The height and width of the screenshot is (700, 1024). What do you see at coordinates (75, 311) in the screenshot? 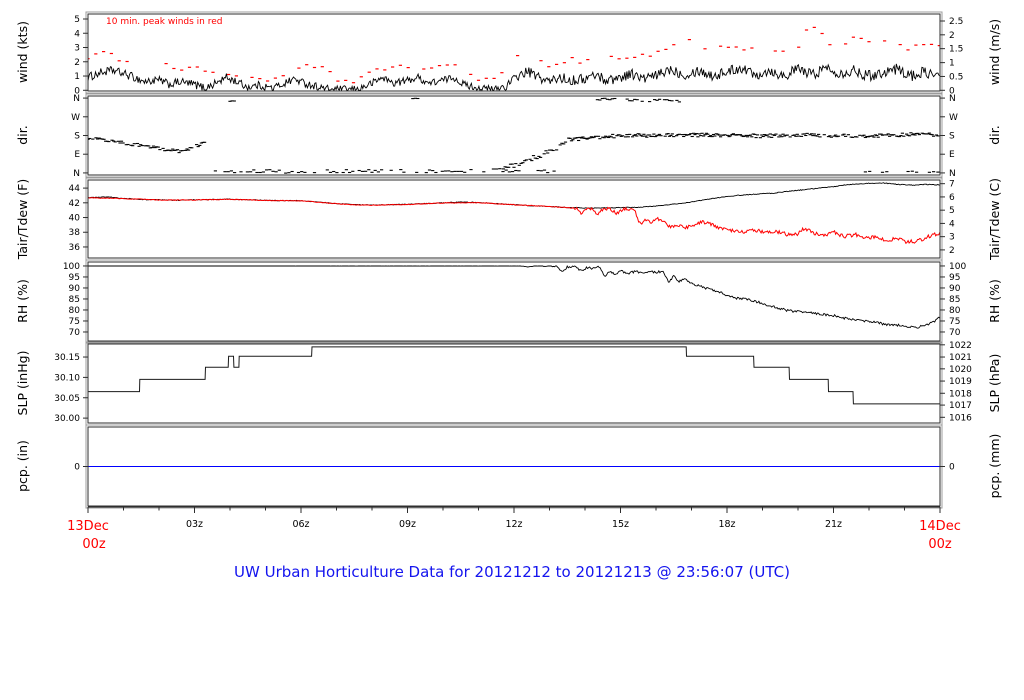
I see `left-tick-label: 80` at bounding box center [75, 311].